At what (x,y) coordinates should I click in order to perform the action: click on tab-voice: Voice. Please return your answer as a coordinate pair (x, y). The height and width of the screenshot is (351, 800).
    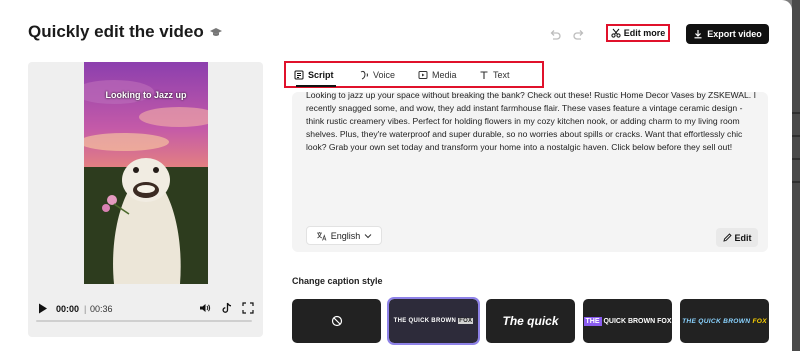
    Looking at the image, I should click on (377, 75).